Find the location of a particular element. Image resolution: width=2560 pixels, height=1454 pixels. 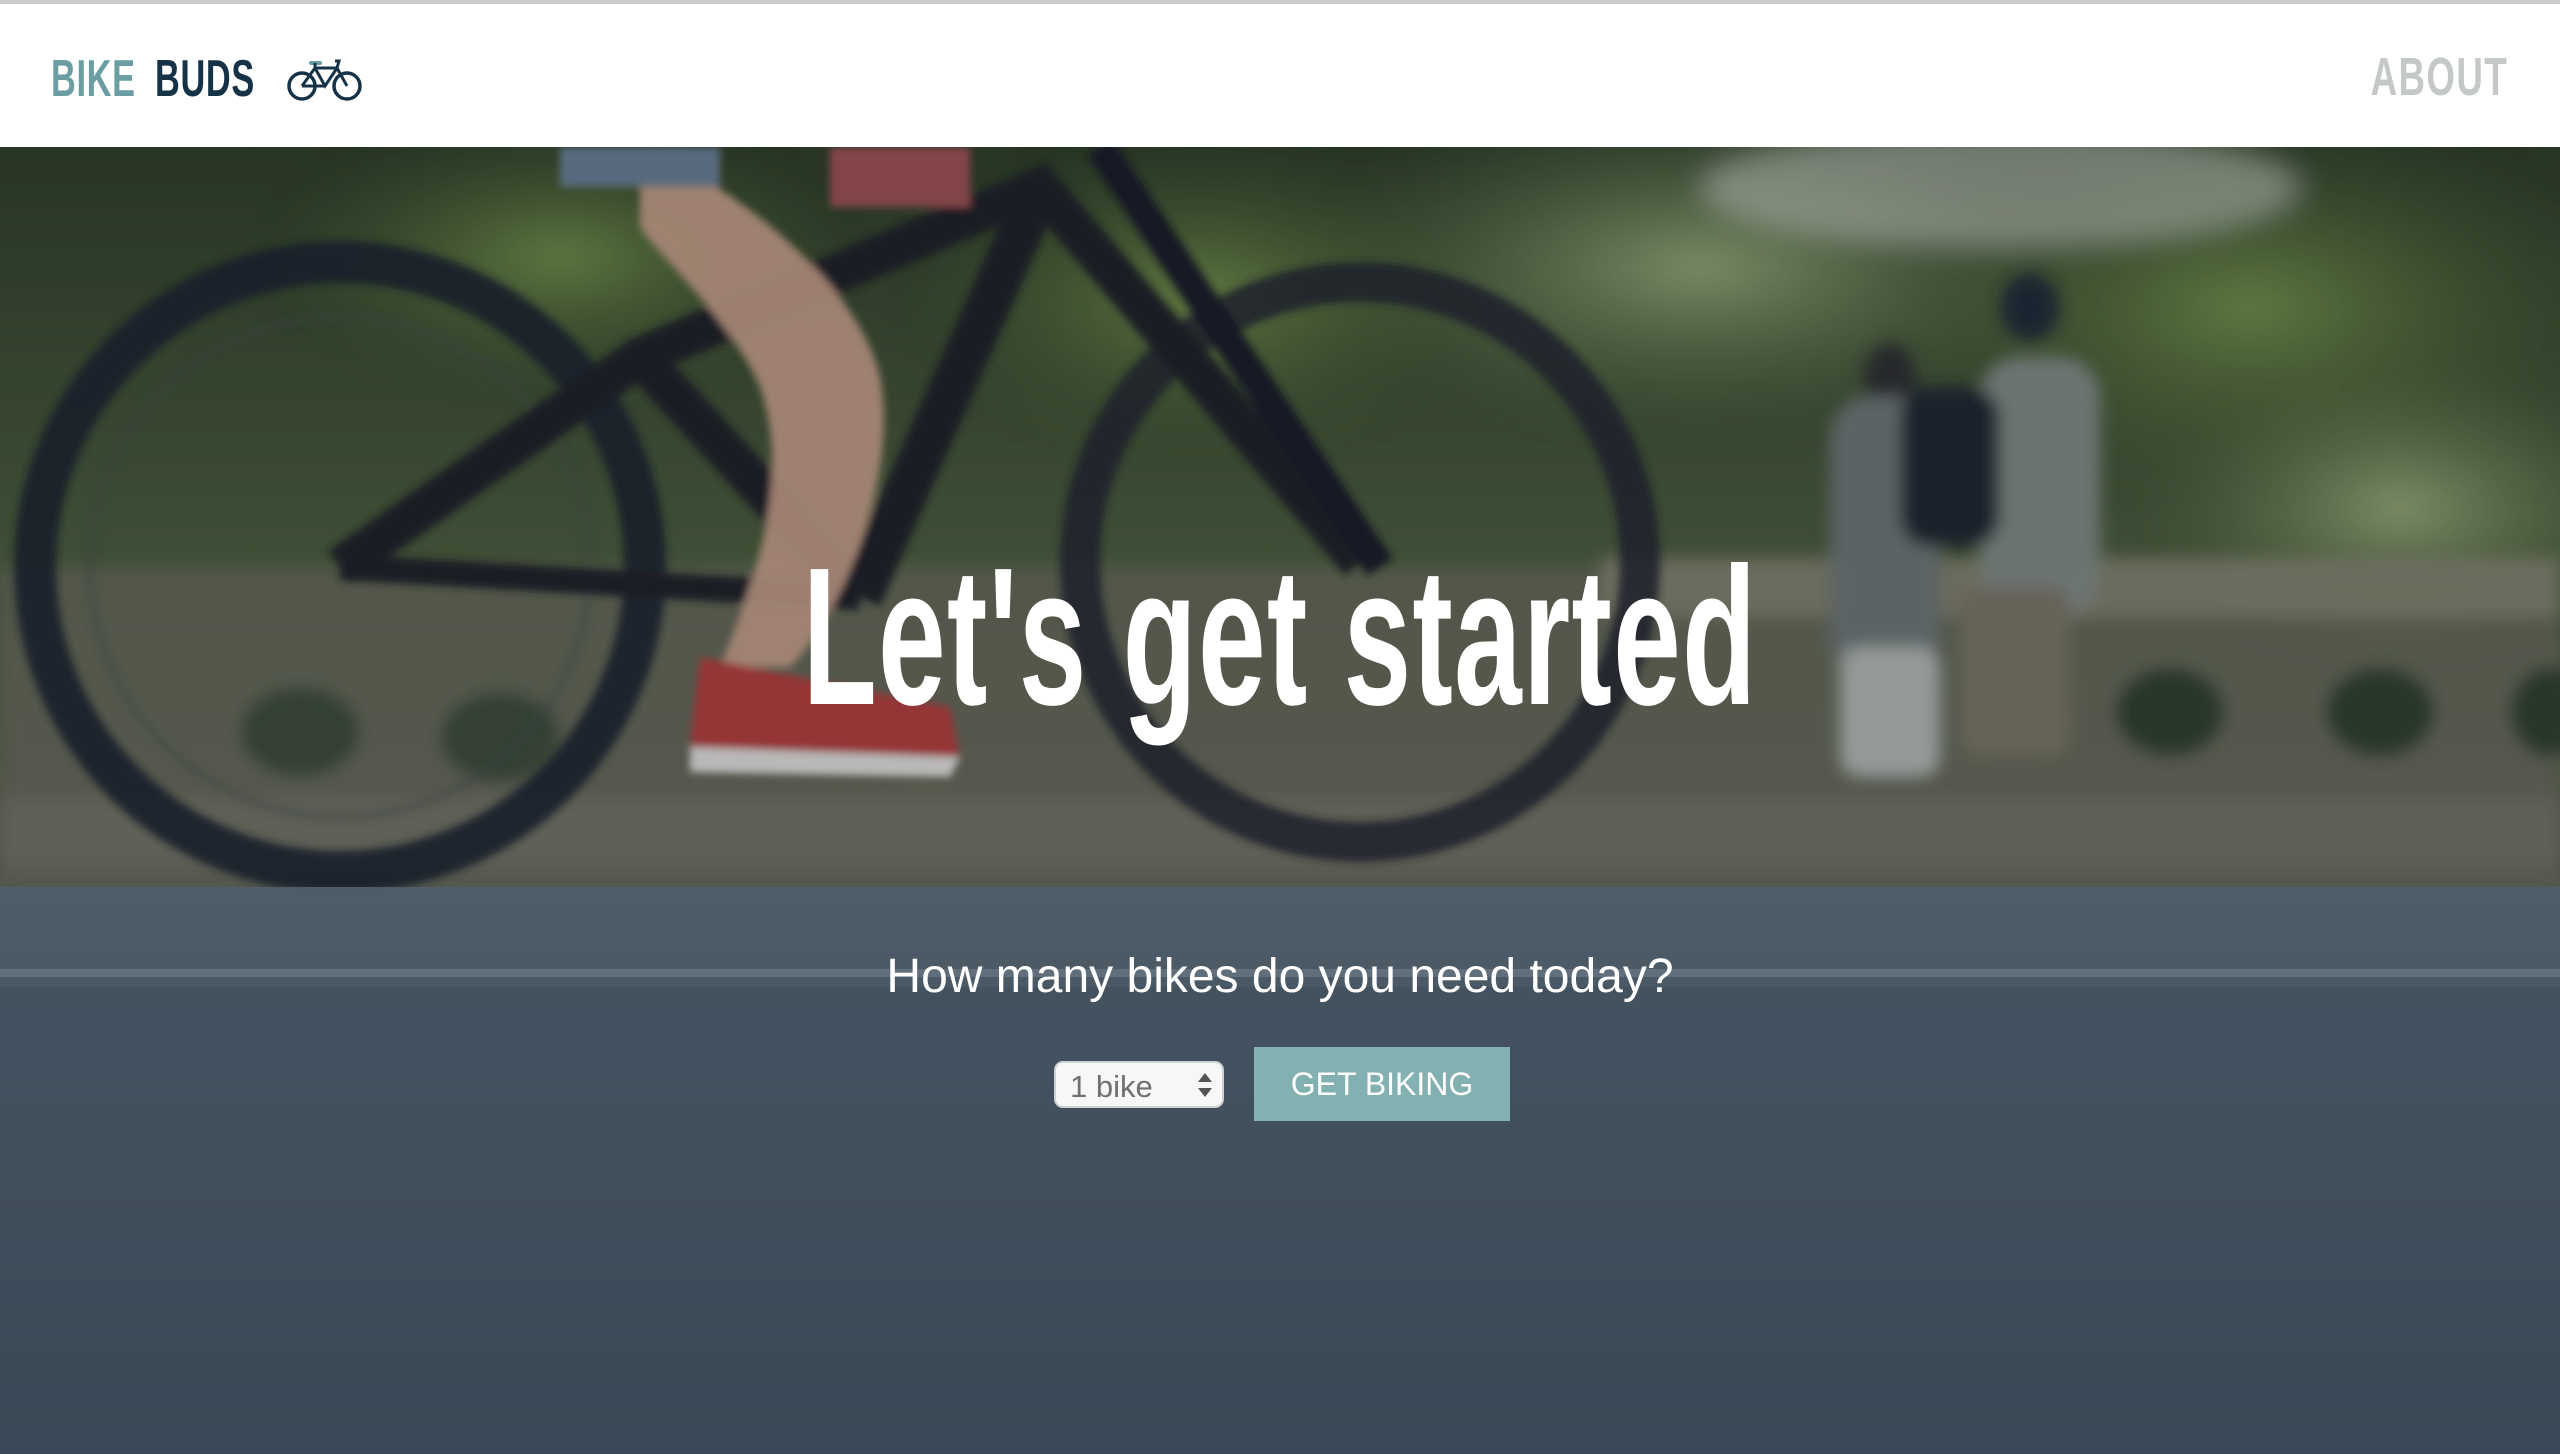

brand-first-word: BIKE is located at coordinates (93, 79).